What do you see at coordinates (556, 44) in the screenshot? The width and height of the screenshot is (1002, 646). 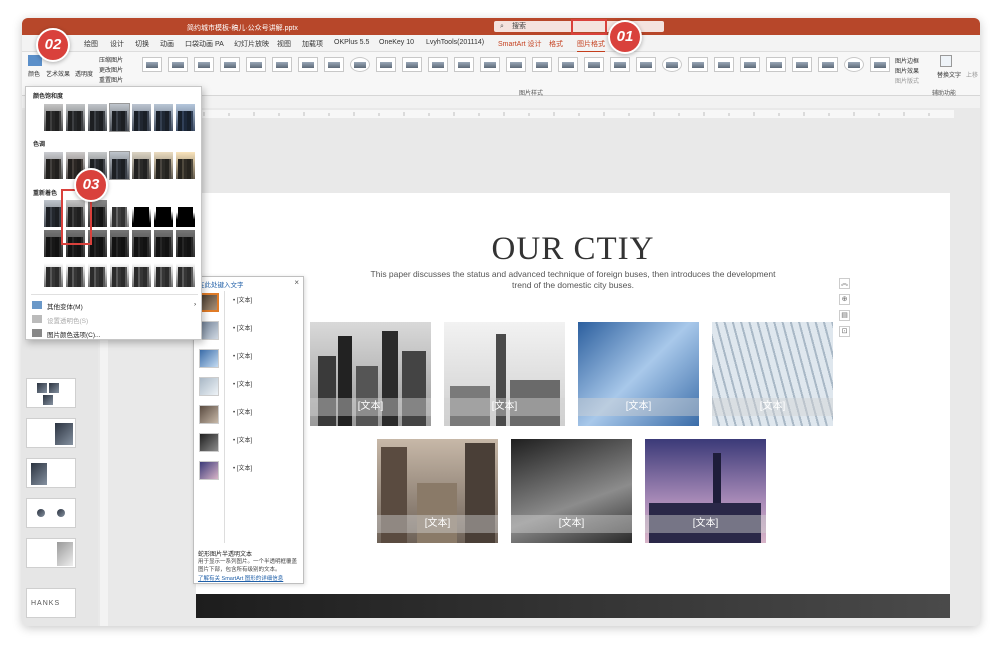 I see `tab-format: 格式` at bounding box center [556, 44].